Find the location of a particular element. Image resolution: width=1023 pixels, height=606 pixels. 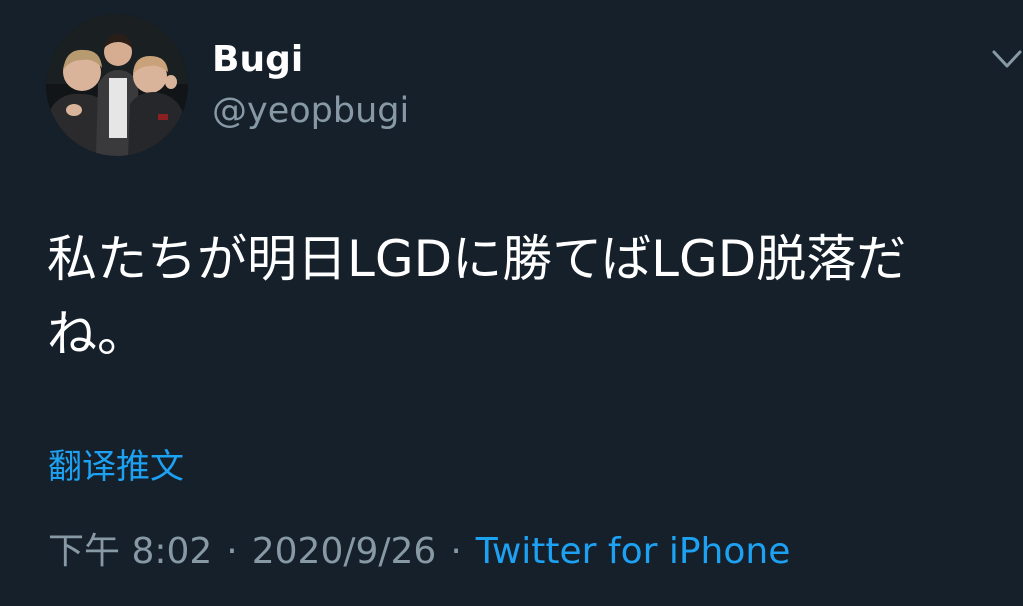

display-name: Bugi is located at coordinates (257, 60).